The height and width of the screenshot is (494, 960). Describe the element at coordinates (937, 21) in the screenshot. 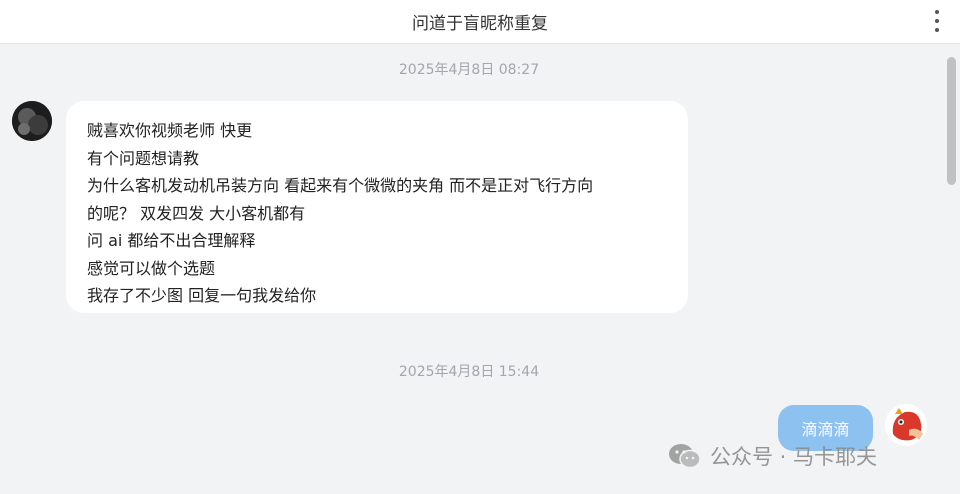

I see `more-options-icon` at that location.